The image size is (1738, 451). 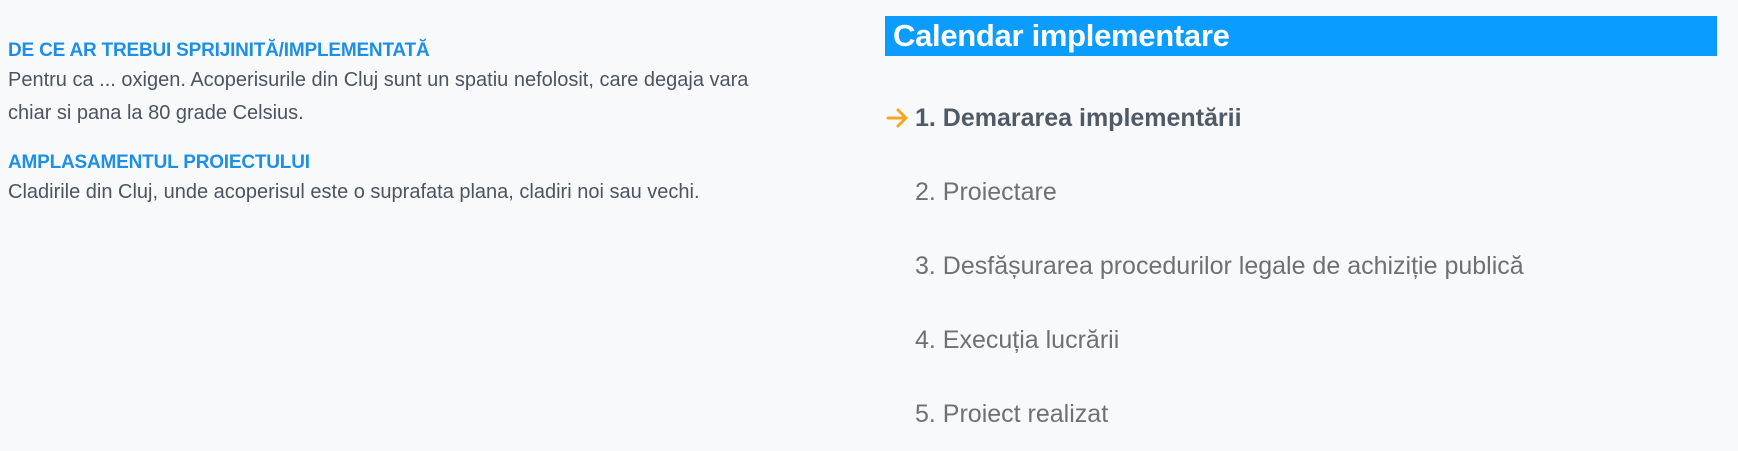 What do you see at coordinates (986, 192) in the screenshot?
I see `calendar-step-label: 2. Proiectare` at bounding box center [986, 192].